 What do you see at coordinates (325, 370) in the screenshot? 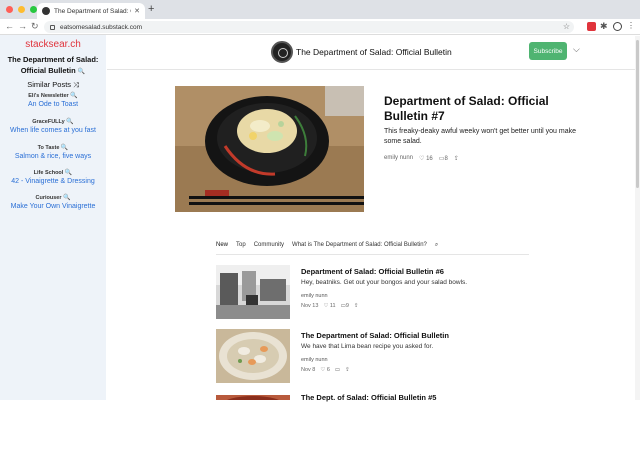
I see `post-meta: Nov 8 ♡ 6 ▭ ⇪` at bounding box center [325, 370].